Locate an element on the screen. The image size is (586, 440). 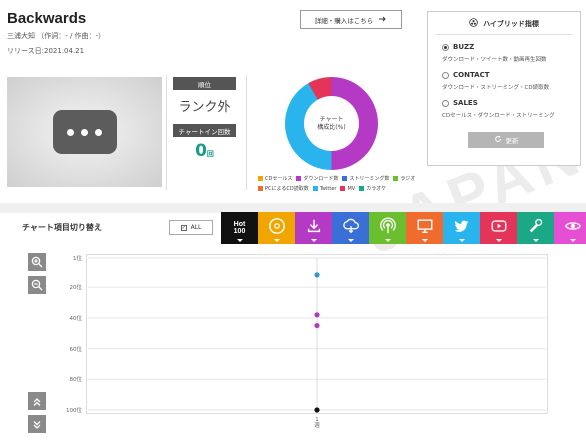
song-credit: 三浦大知 （作詞：- / 作曲：-） is located at coordinates (56, 36).